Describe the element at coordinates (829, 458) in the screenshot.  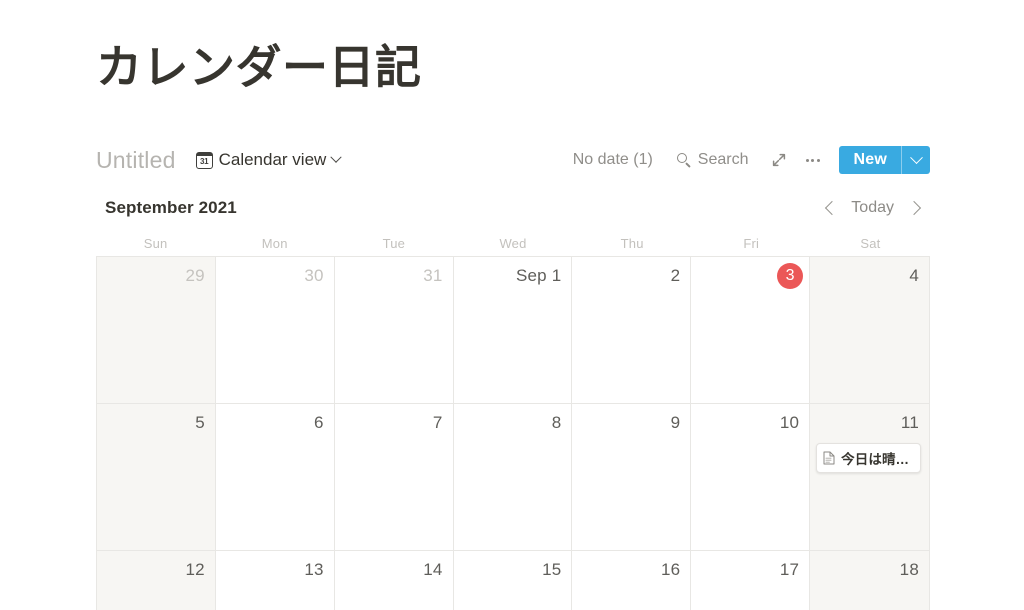
I see `page-icon` at that location.